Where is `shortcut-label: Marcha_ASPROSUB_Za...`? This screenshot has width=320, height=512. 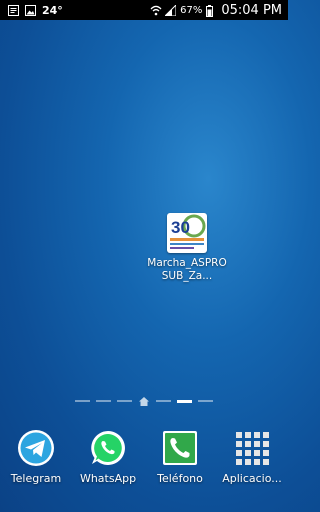
shortcut-label: Marcha_ASPROSUB_Za... is located at coordinates (187, 269).